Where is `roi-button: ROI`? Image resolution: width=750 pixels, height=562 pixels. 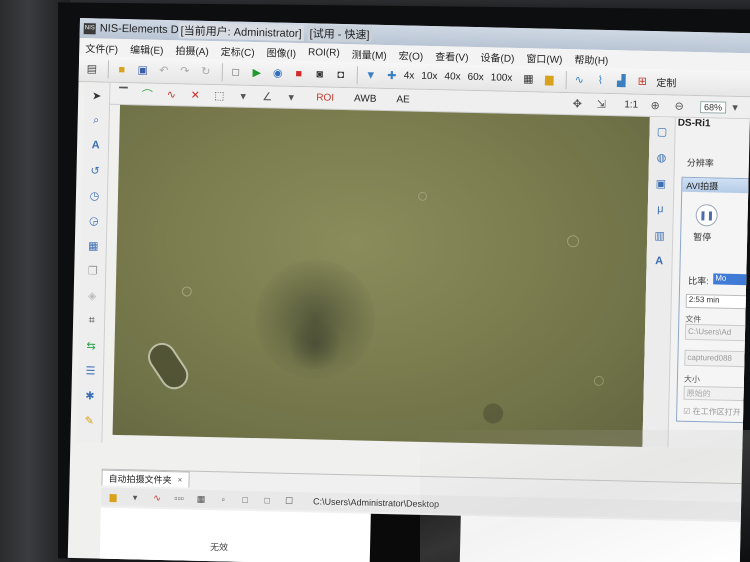
roi-button: ROI is located at coordinates (325, 97).